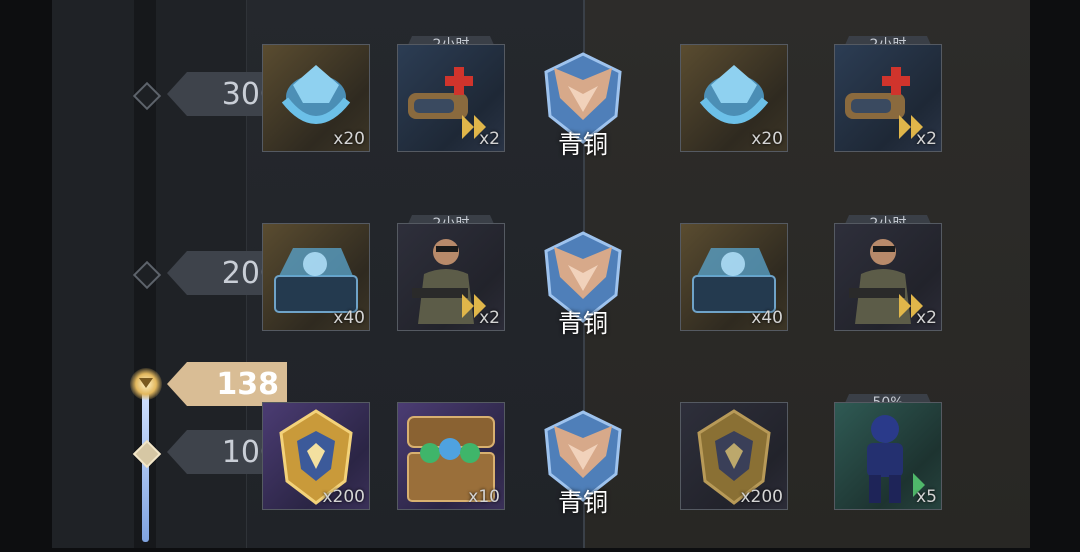  Describe the element at coordinates (451, 456) in the screenshot. I see `reward-item-gem-treasure-chest: x10` at that location.